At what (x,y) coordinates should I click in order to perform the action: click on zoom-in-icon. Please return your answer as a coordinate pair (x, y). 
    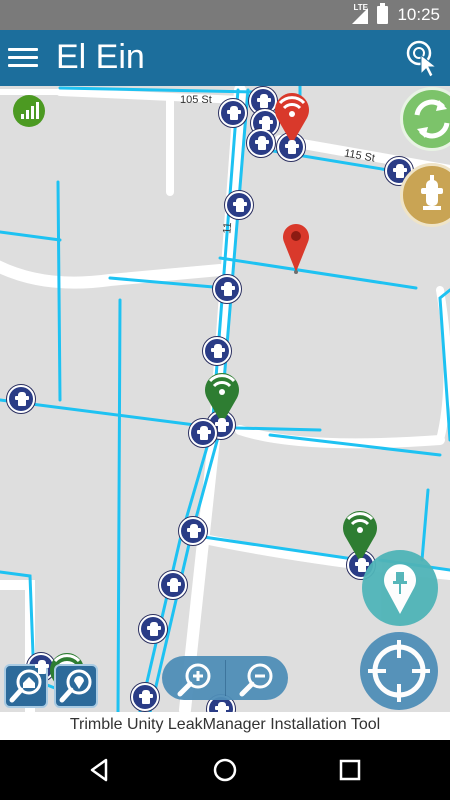
    Looking at the image, I should click on (194, 680).